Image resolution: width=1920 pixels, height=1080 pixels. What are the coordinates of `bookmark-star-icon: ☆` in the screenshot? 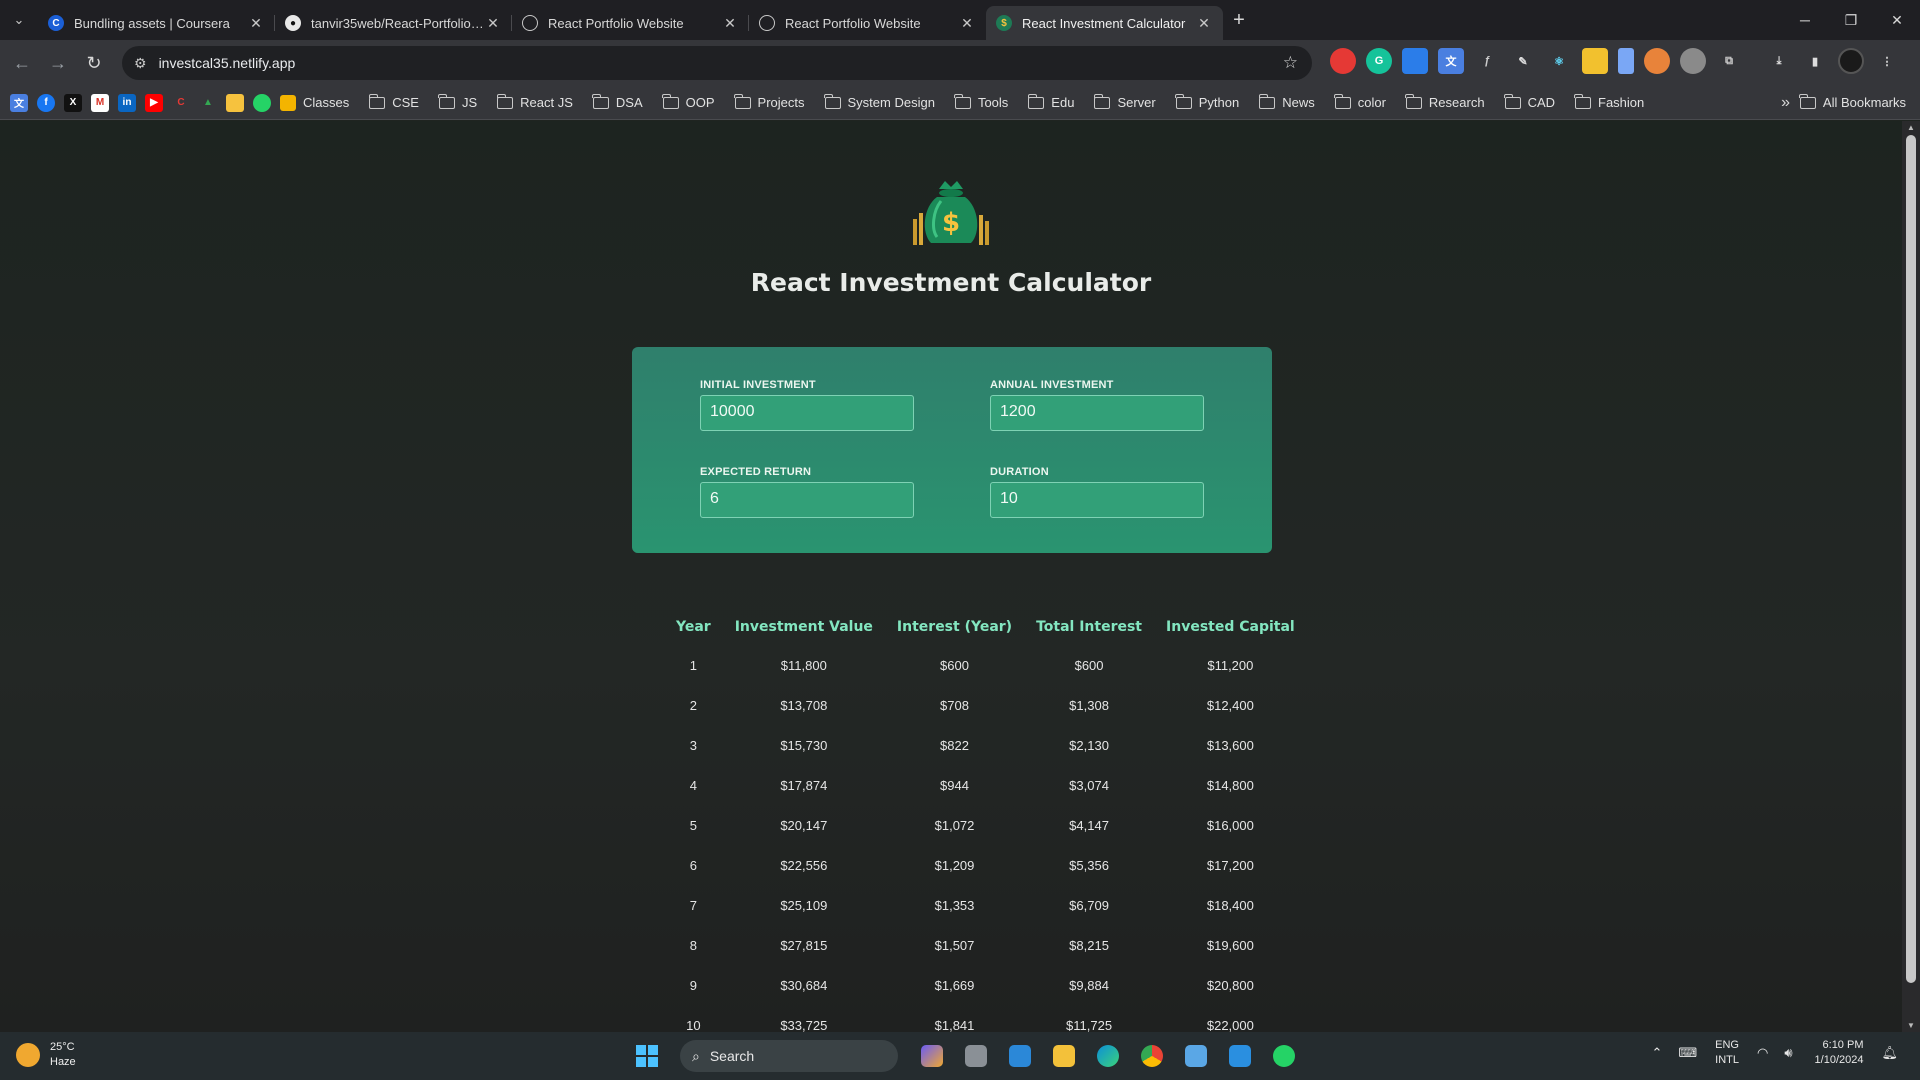 It's located at (1290, 63).